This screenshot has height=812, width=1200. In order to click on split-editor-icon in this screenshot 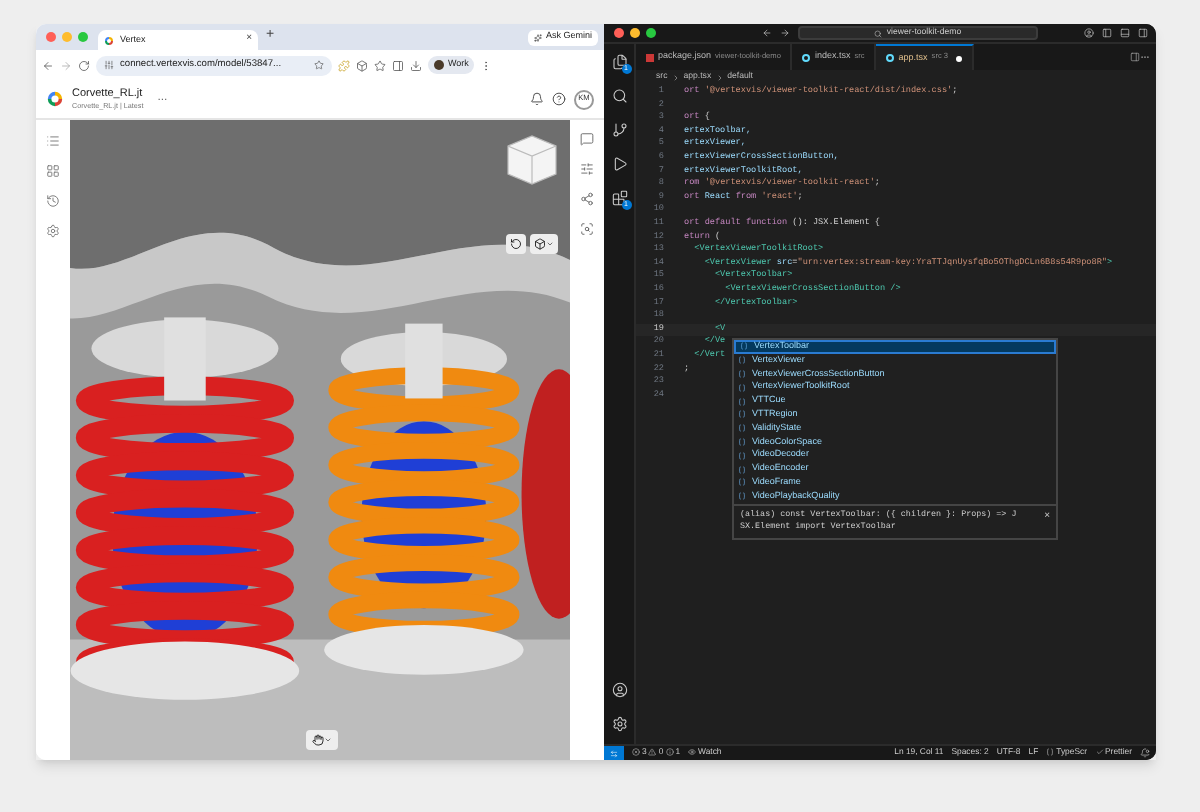, I will do `click(1135, 57)`.